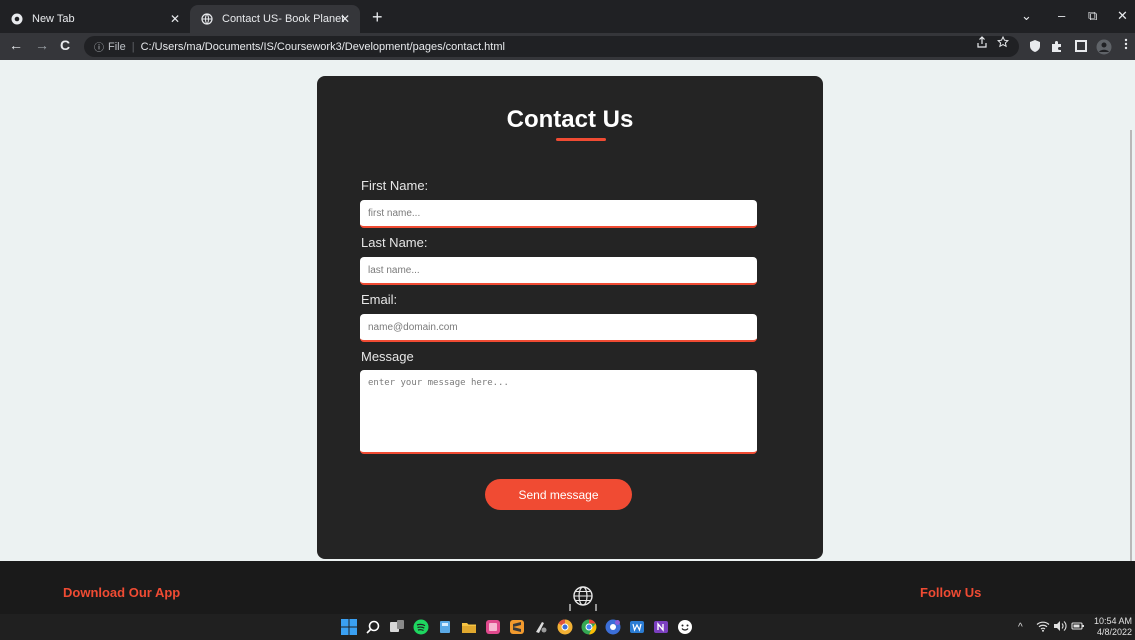  What do you see at coordinates (1104, 47) in the screenshot?
I see `profile-avatar` at bounding box center [1104, 47].